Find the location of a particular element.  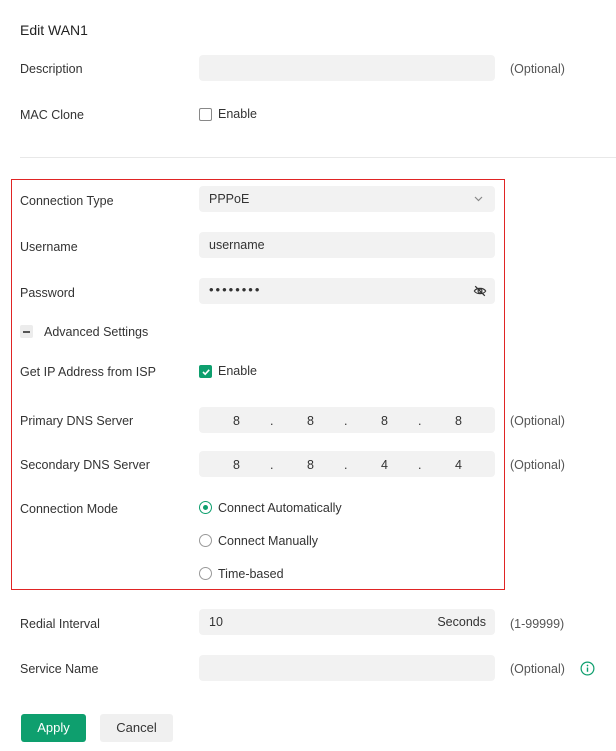

service-name-input is located at coordinates (347, 668).